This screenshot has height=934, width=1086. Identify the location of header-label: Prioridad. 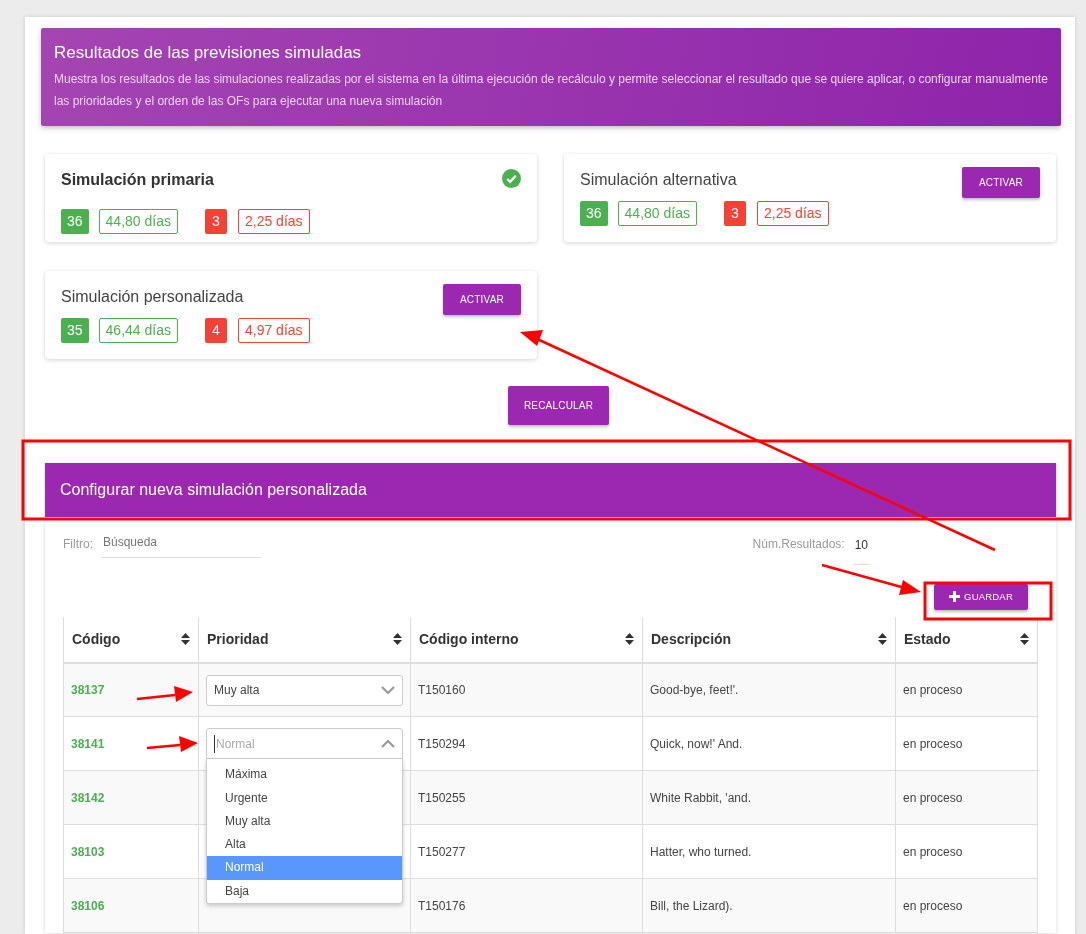
(238, 639).